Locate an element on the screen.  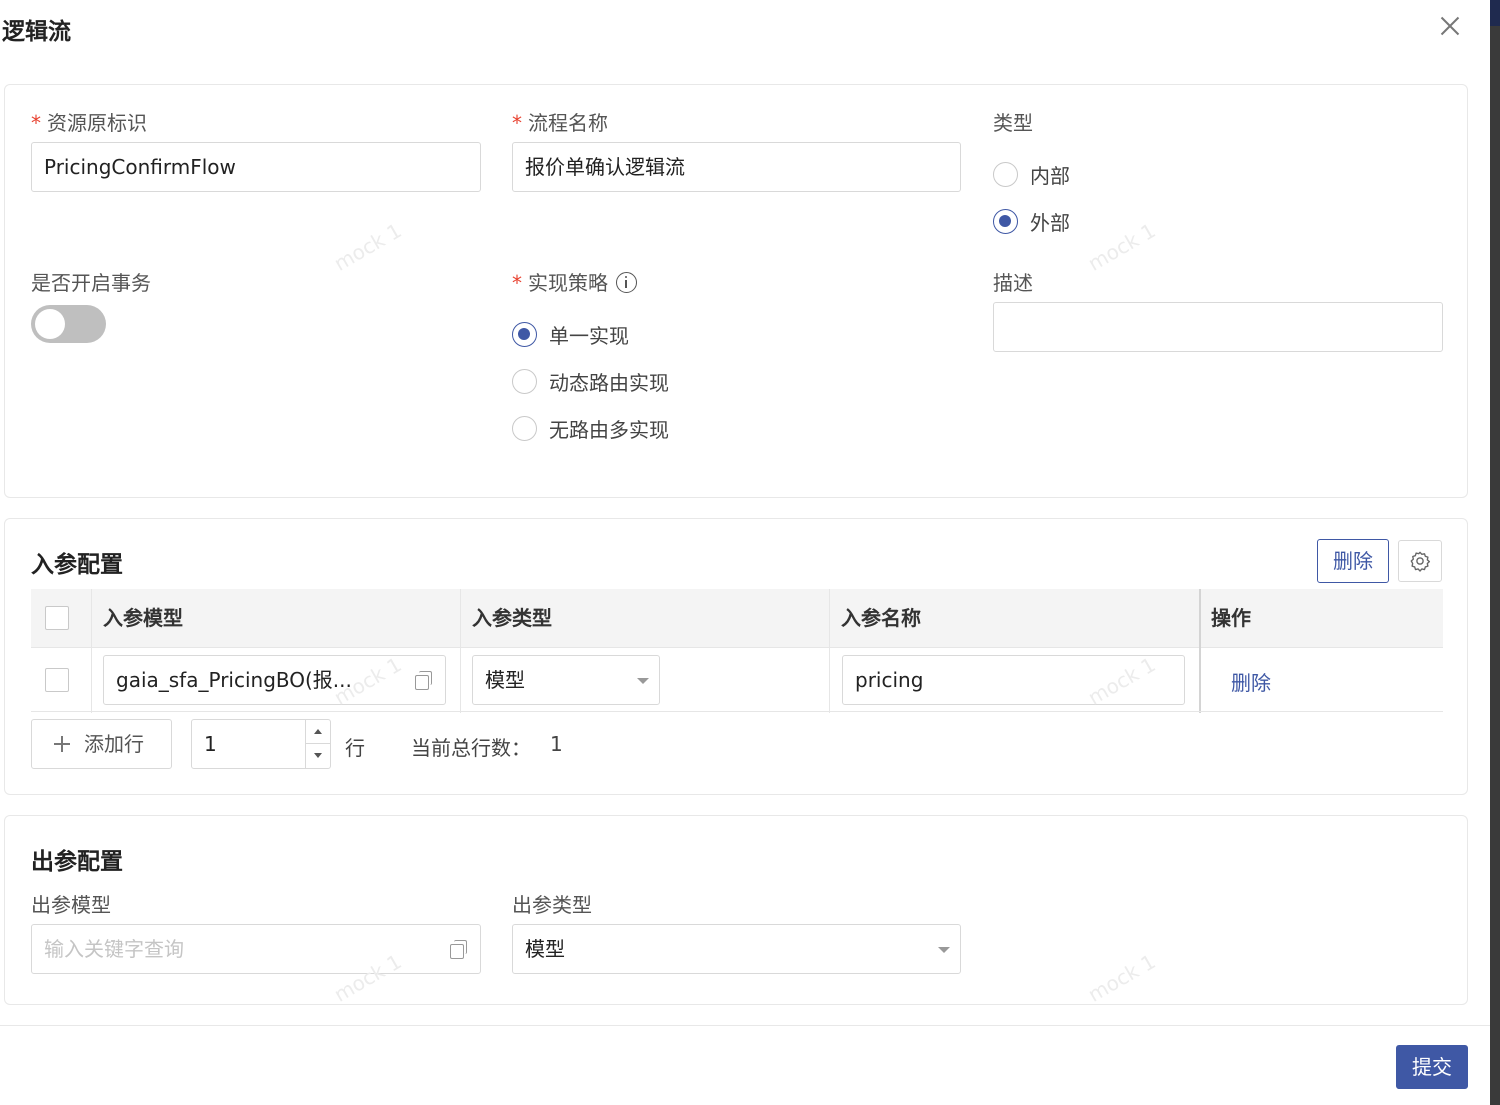
row-checkbox is located at coordinates (57, 680).